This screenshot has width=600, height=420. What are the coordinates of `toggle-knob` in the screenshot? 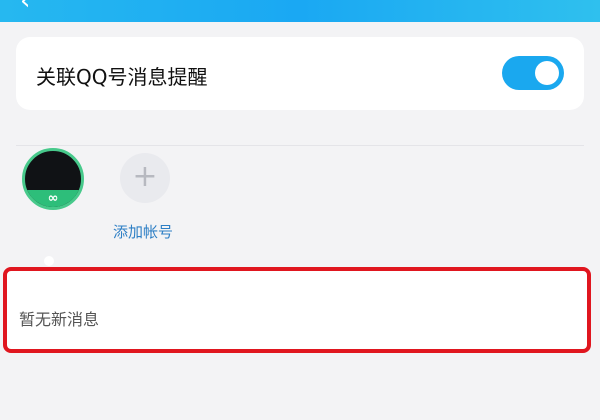 It's located at (547, 73).